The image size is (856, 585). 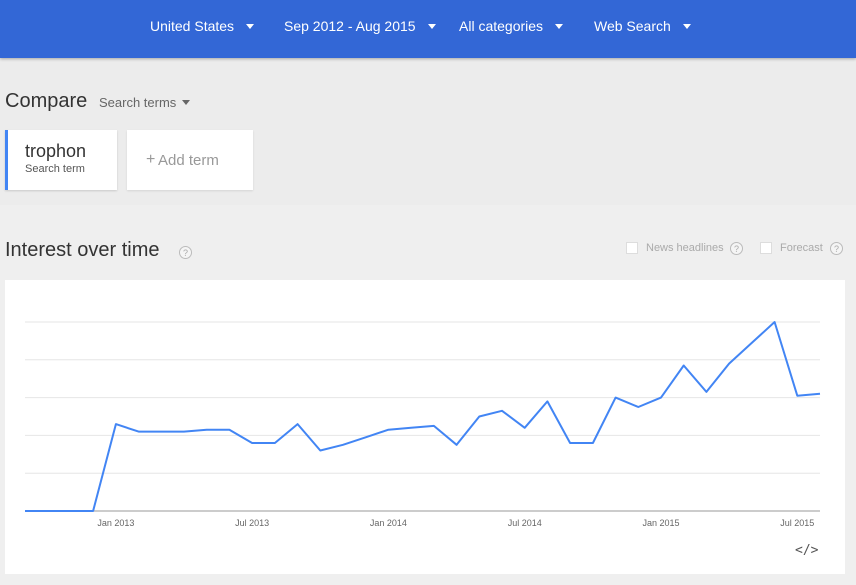 I want to click on embed-code-icon: </>, so click(x=806, y=550).